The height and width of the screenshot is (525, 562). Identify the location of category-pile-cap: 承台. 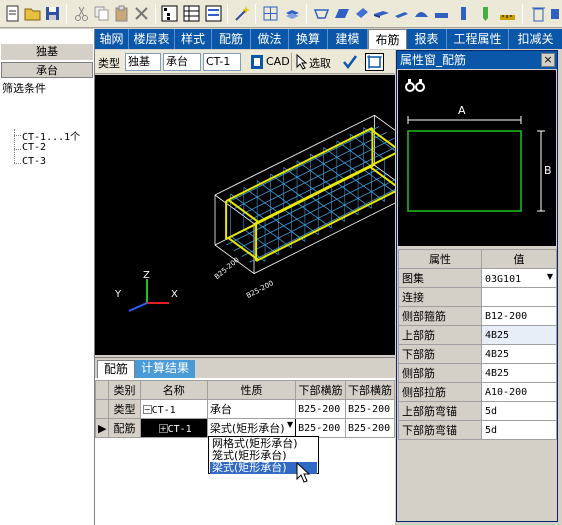
(47, 70).